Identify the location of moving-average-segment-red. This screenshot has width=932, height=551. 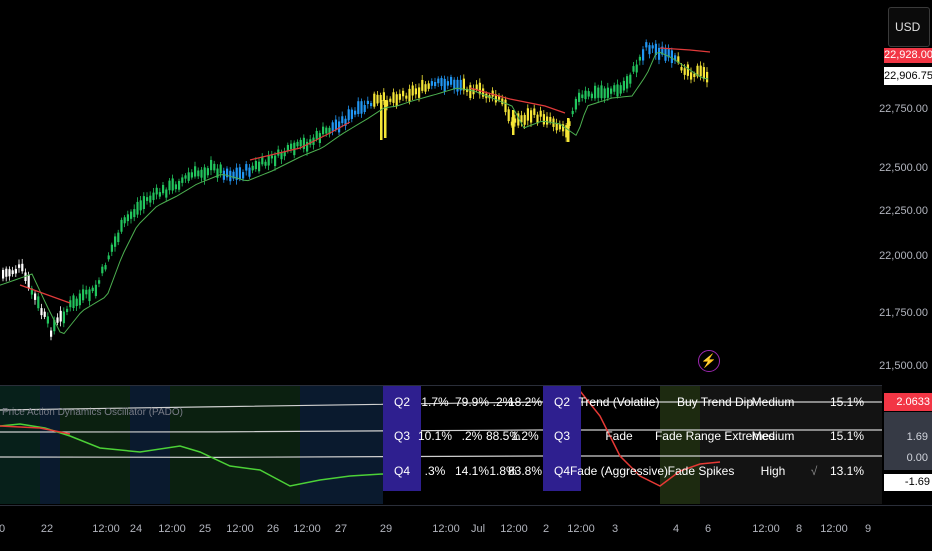
(45, 294).